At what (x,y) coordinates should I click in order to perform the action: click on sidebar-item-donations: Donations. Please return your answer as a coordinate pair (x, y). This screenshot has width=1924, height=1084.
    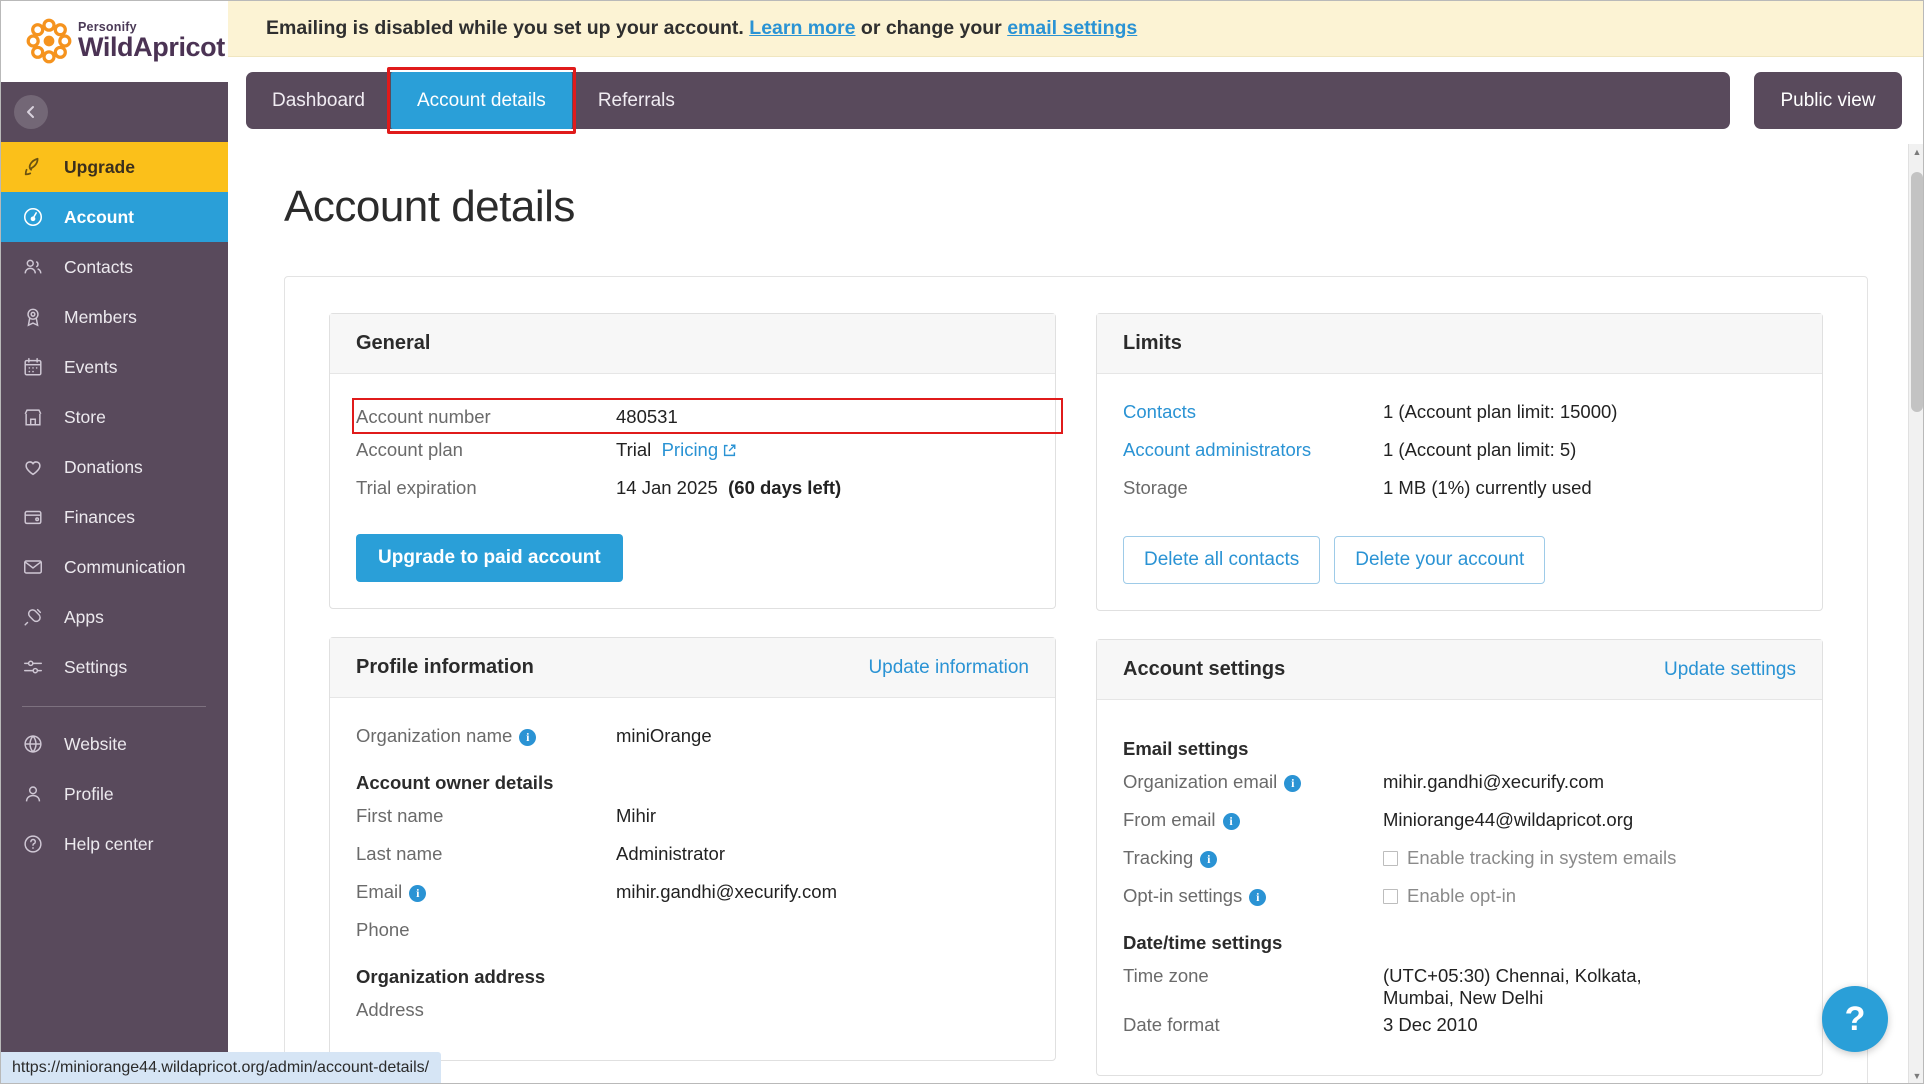
    Looking at the image, I should click on (114, 467).